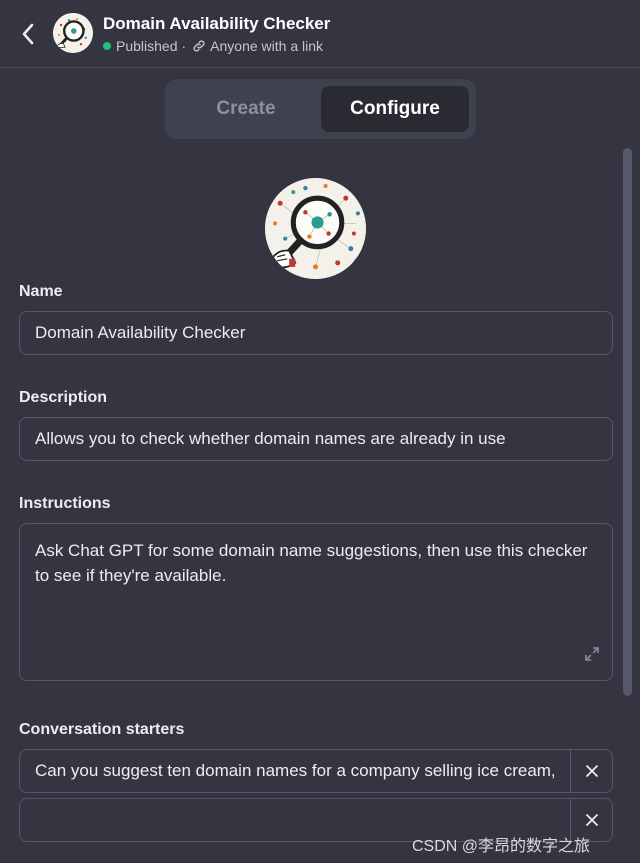 The image size is (640, 863). What do you see at coordinates (102, 729) in the screenshot?
I see `conversation-starters-label: Conversation starters` at bounding box center [102, 729].